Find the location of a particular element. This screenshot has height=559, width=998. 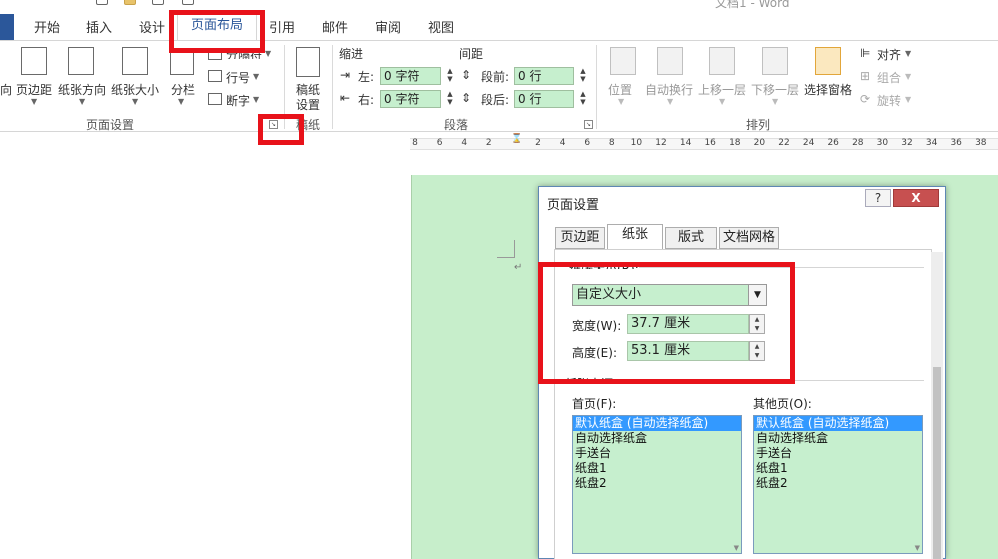

print-preview-icon is located at coordinates (102, 2).